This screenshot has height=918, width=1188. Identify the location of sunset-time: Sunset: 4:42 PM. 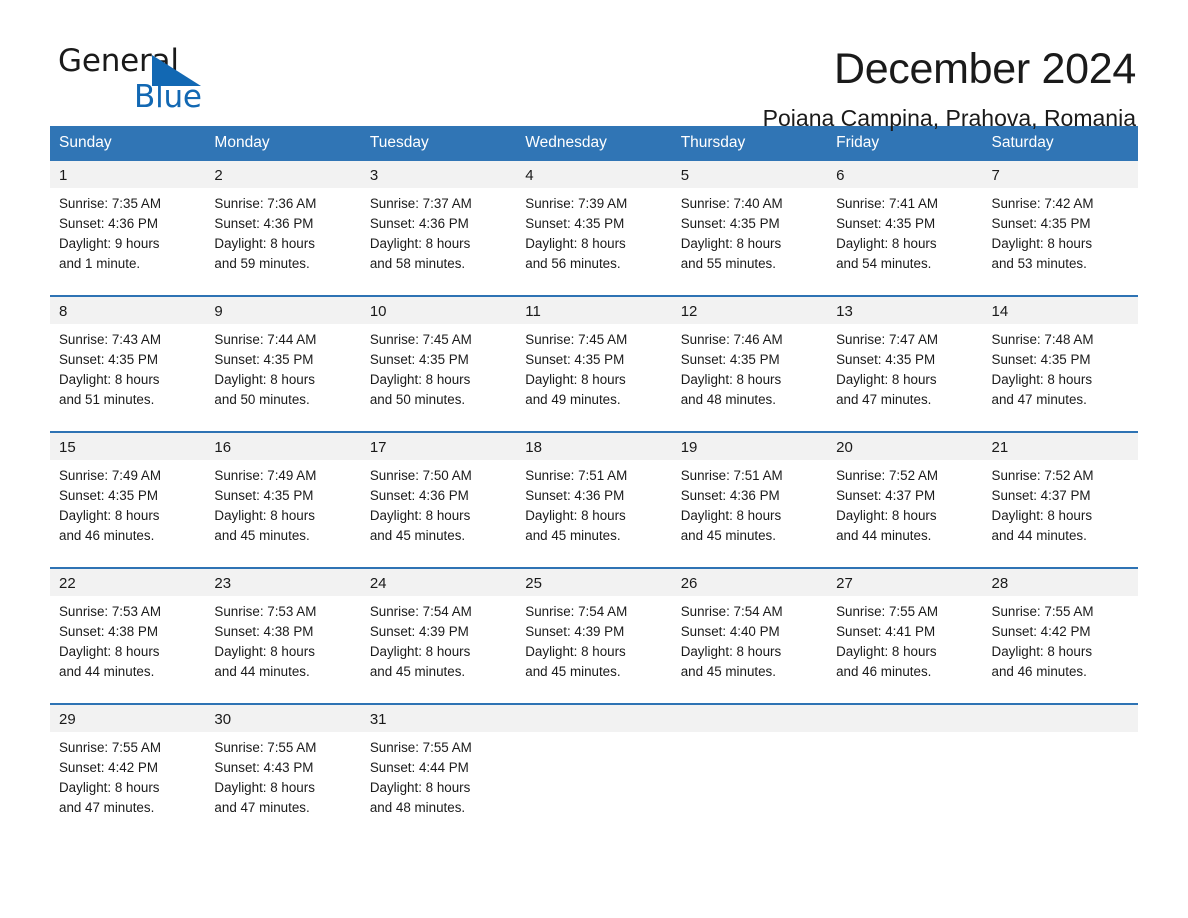
(108, 767).